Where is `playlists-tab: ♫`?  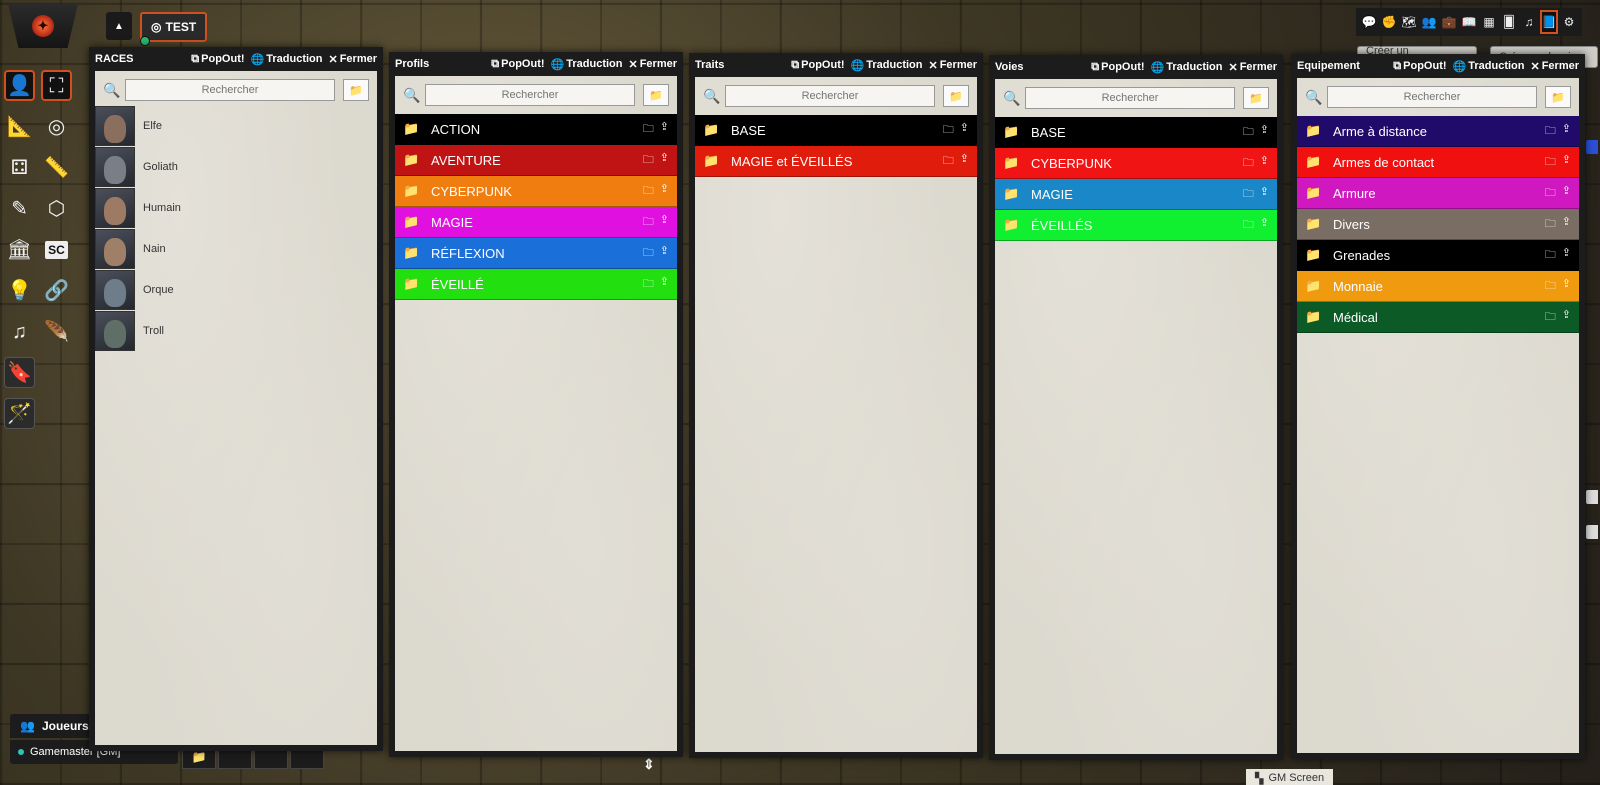
playlists-tab: ♫ is located at coordinates (1529, 22).